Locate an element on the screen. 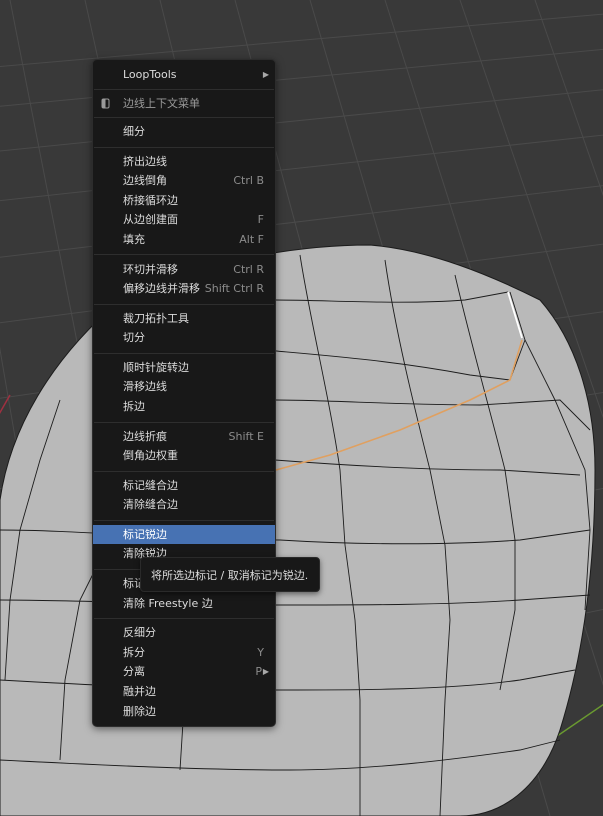 This screenshot has width=603, height=816. menu-item-label: 填充 is located at coordinates (134, 239).